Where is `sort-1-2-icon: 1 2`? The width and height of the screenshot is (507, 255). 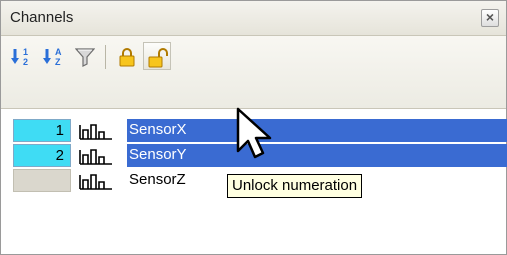 sort-1-2-icon: 1 2 is located at coordinates (19, 57).